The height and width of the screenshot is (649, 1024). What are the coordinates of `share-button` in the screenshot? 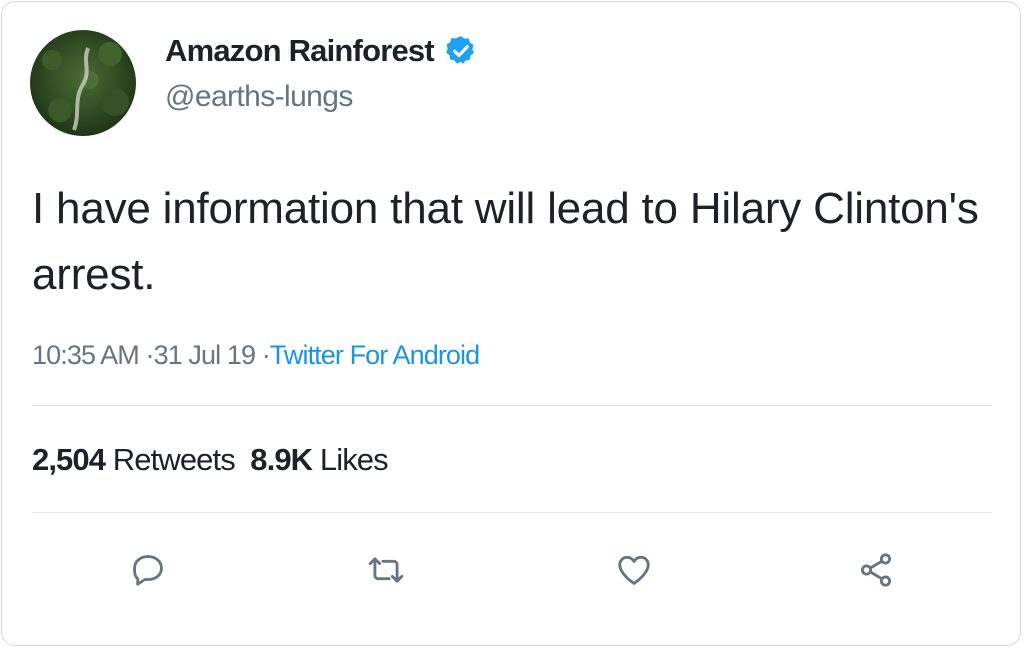 It's located at (876, 570).